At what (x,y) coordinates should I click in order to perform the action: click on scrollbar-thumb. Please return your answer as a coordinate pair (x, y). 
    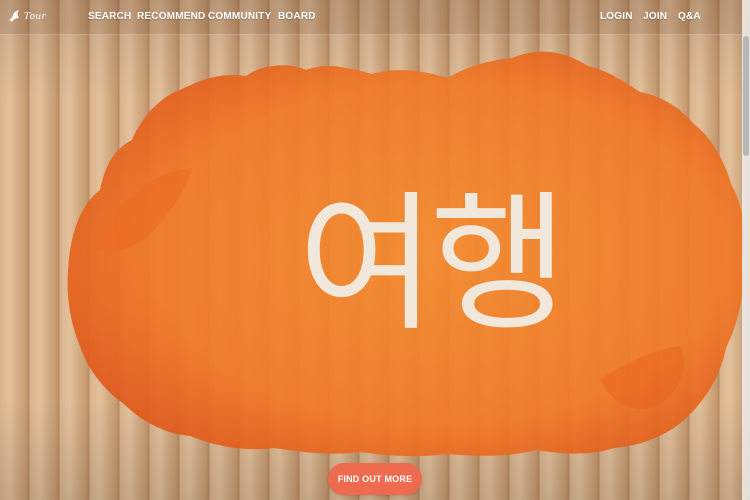
    Looking at the image, I should click on (746, 96).